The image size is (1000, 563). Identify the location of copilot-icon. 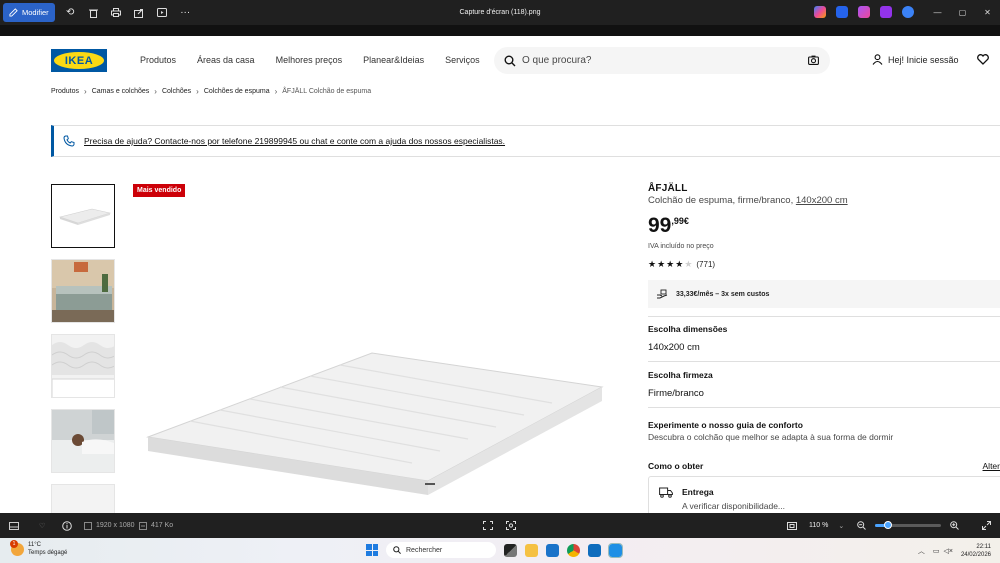
(820, 12).